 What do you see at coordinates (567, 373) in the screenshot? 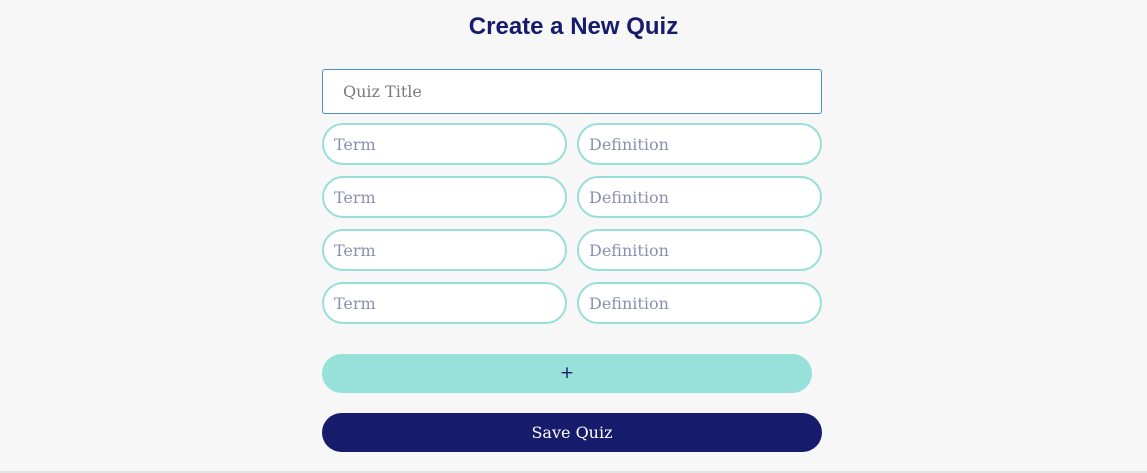
I see `add-pair-button: +` at bounding box center [567, 373].